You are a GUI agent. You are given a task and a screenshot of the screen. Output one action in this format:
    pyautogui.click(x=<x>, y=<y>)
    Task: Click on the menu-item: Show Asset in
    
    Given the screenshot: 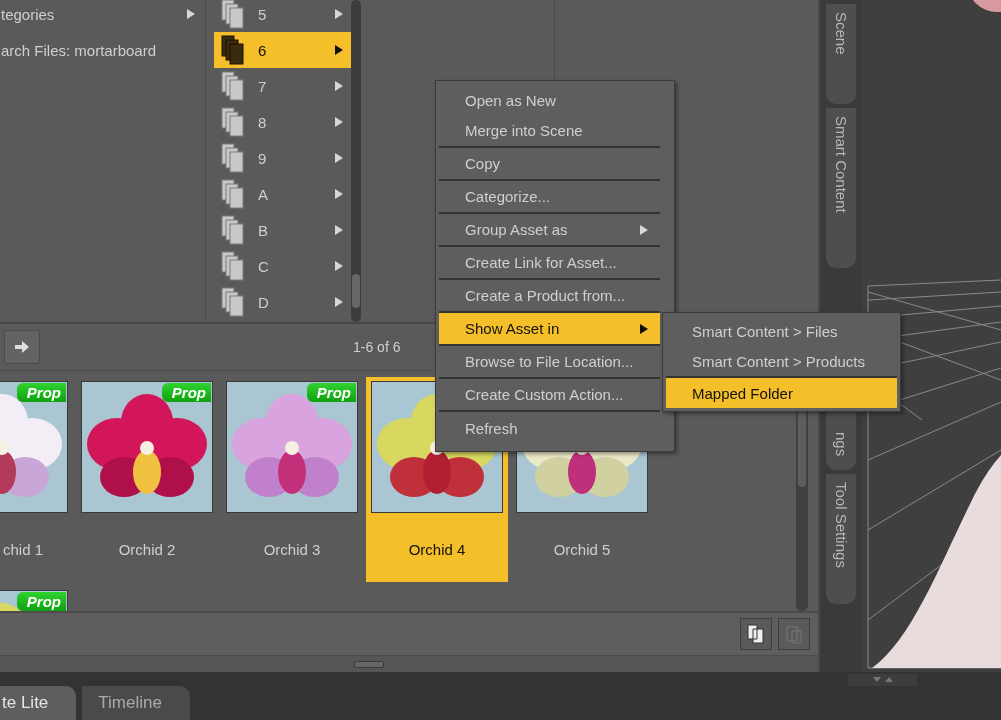 What is the action you would take?
    pyautogui.click(x=549, y=329)
    